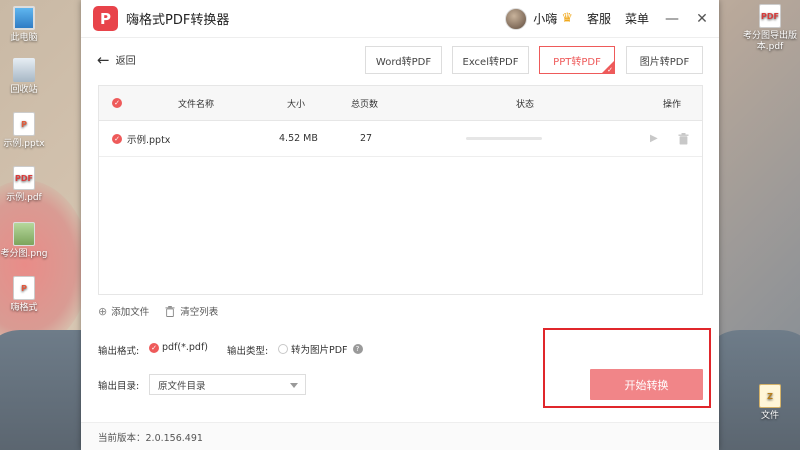 Image resolution: width=800 pixels, height=450 pixels. Describe the element at coordinates (567, 18) in the screenshot. I see `vip-crown-icon: ♛` at that location.